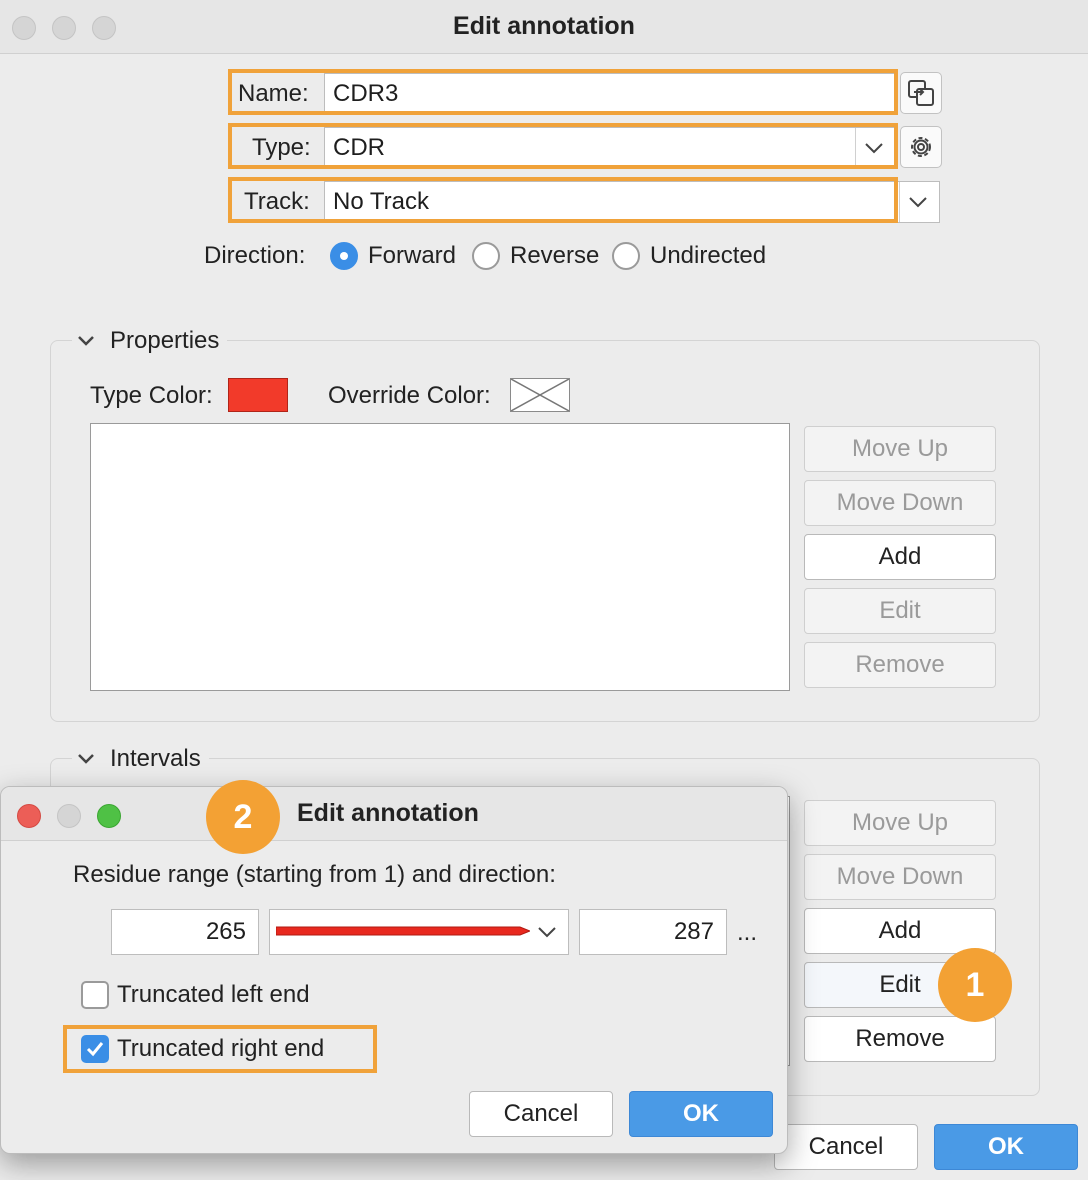 This screenshot has height=1180, width=1088. I want to click on copy-name-icon, so click(921, 93).